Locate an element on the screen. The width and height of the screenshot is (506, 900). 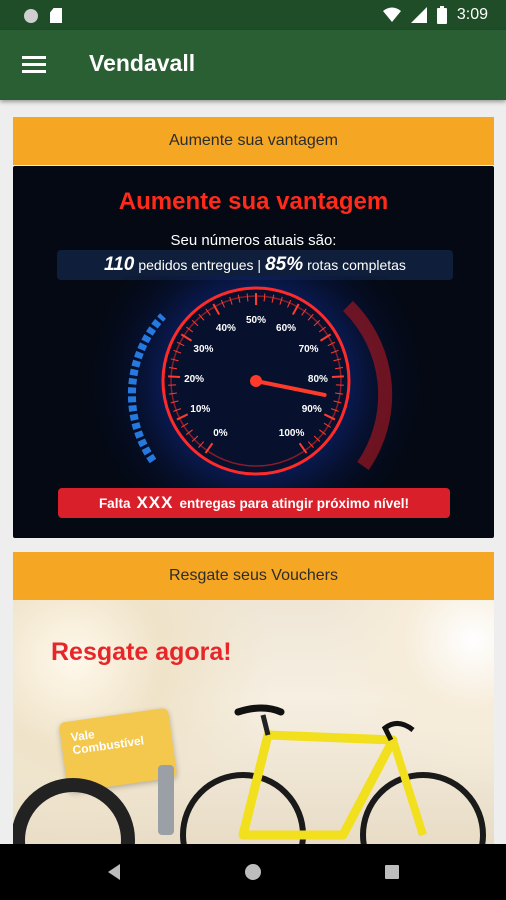
hamburger-menu-icon is located at coordinates (35, 65).